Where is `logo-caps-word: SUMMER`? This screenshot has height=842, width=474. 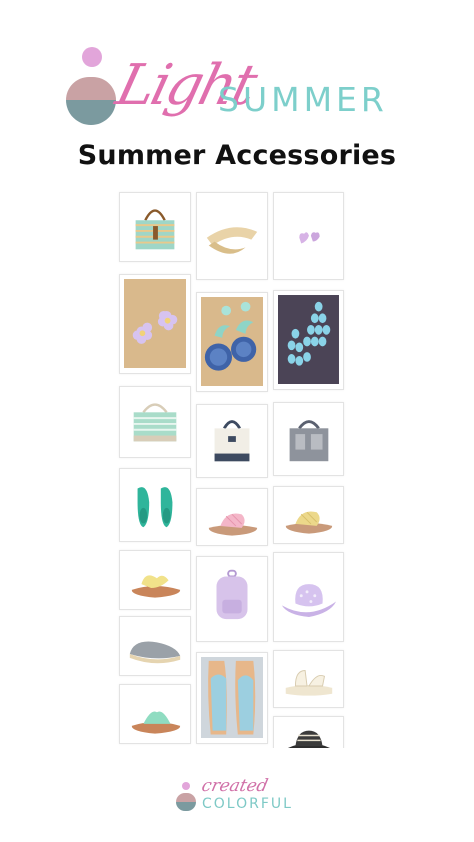 logo-caps-word: SUMMER is located at coordinates (303, 99).